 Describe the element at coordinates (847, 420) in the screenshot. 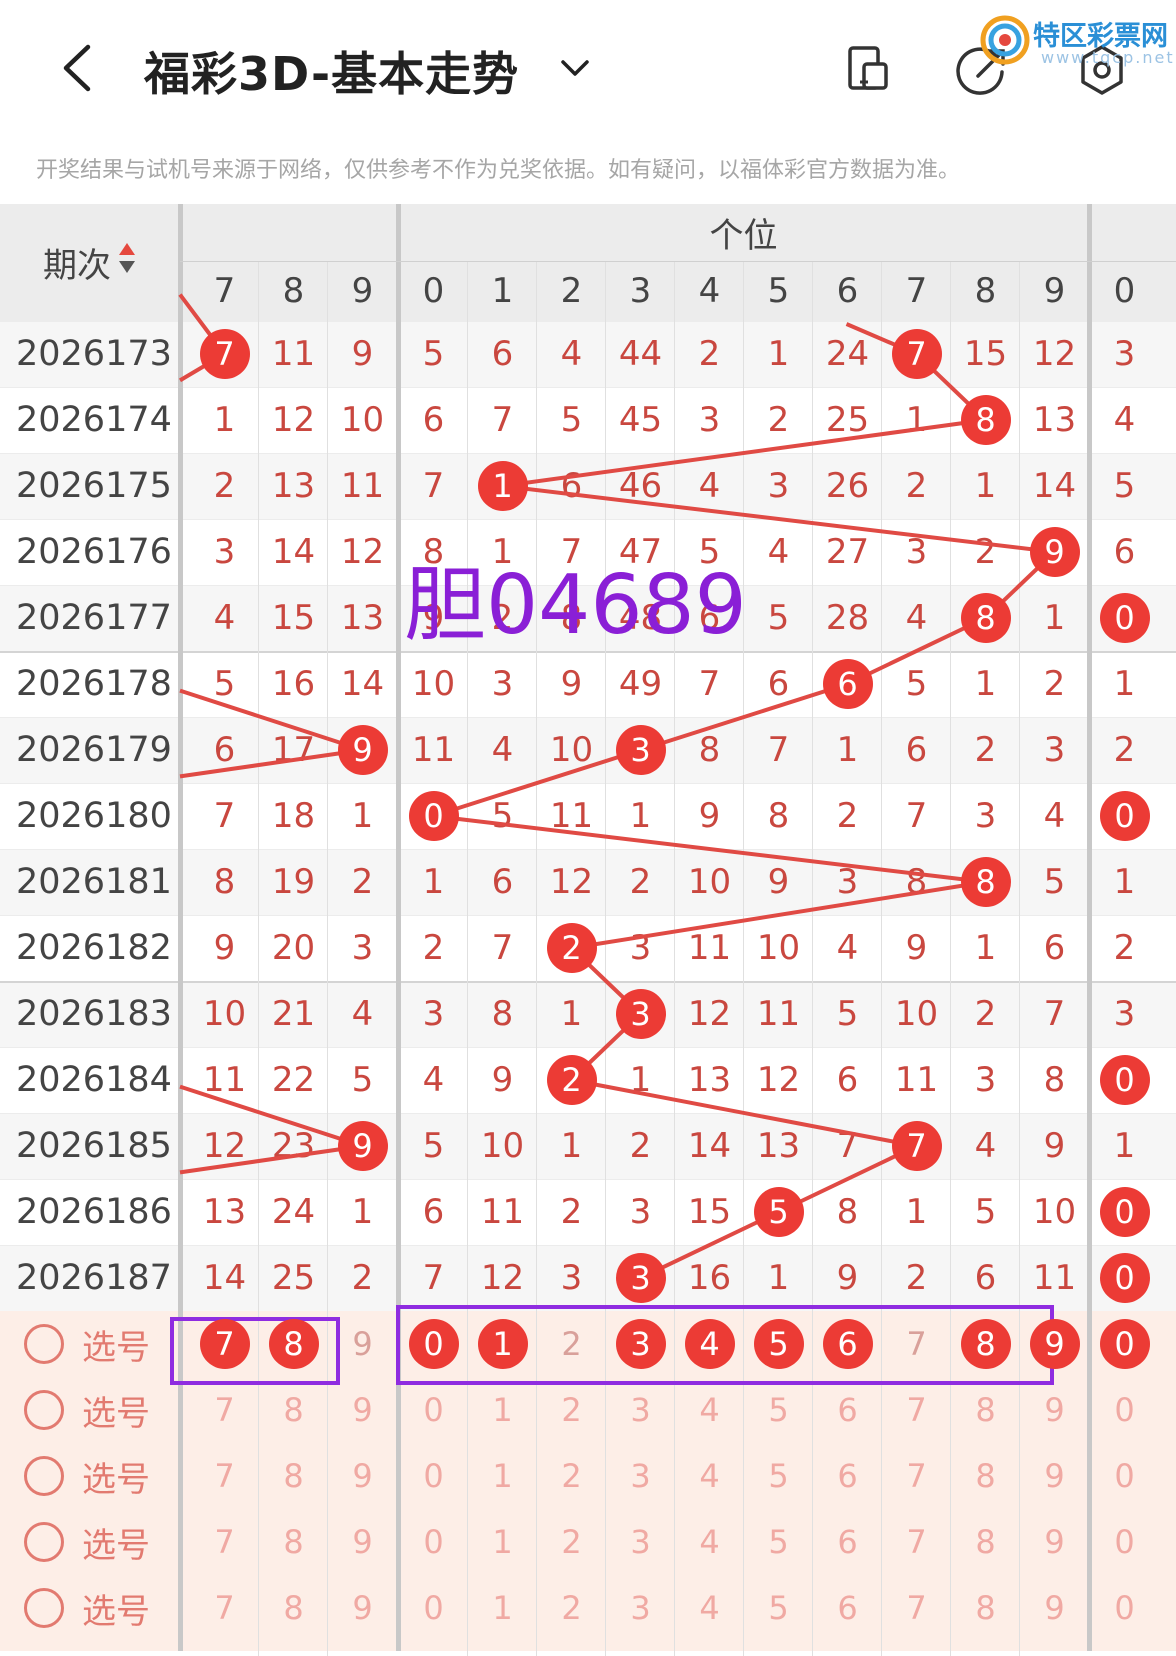

I see `trend-cell: 25` at that location.